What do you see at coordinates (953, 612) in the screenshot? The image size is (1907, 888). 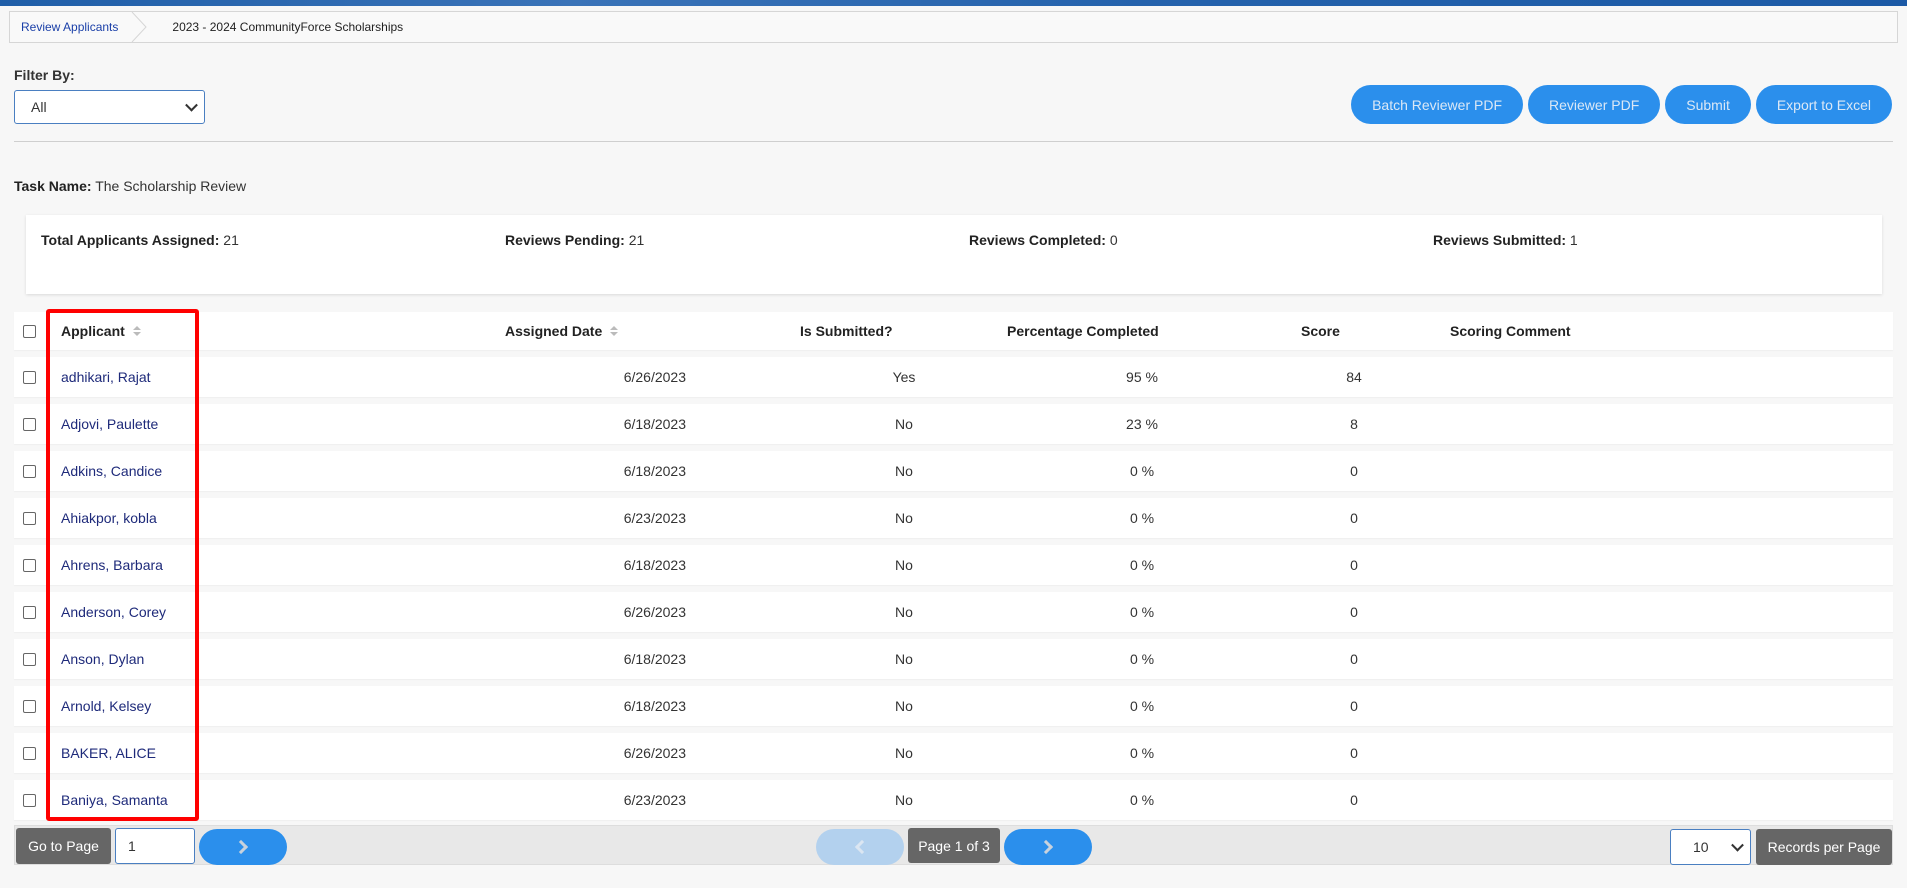 I see `table-row: Anderson, Corey 6/26/2023 No 0 % 0` at bounding box center [953, 612].